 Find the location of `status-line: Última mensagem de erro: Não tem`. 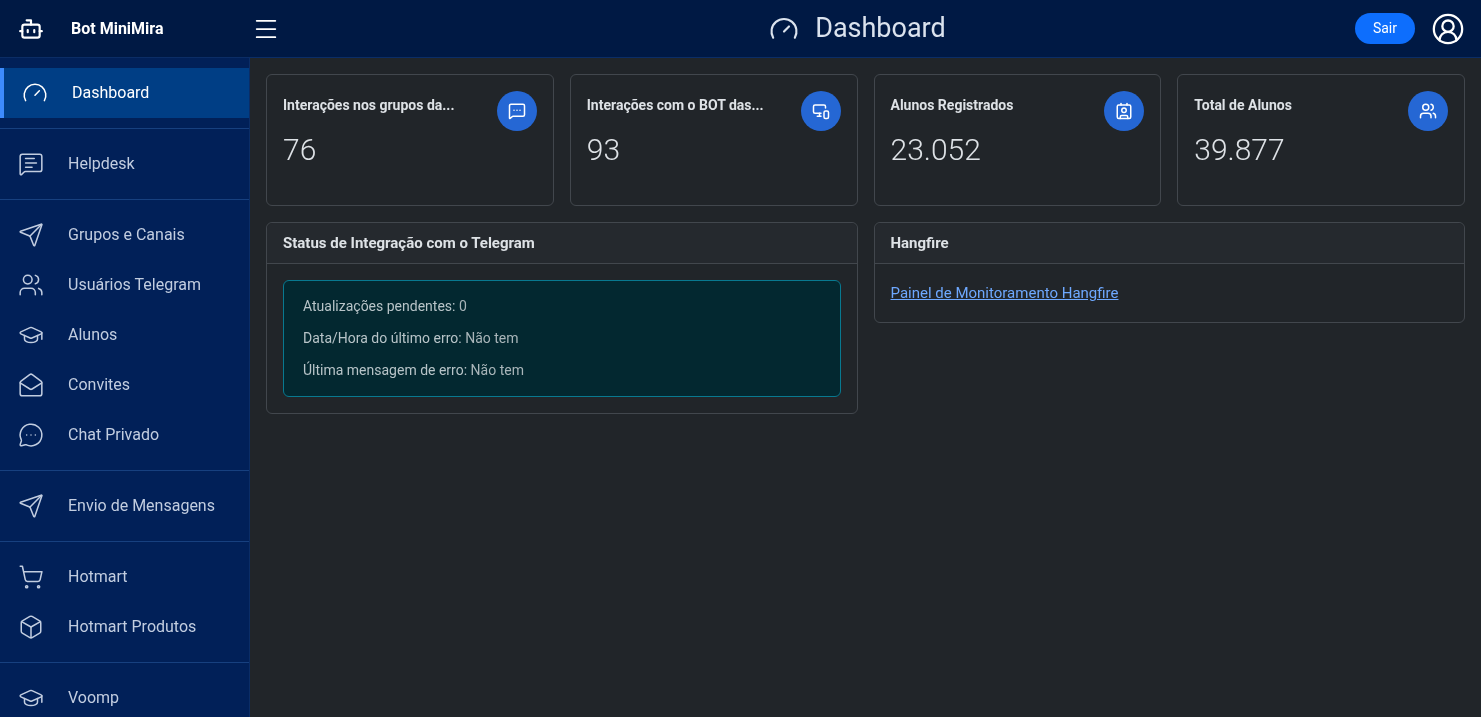

status-line: Última mensagem de erro: Não tem is located at coordinates (414, 370).